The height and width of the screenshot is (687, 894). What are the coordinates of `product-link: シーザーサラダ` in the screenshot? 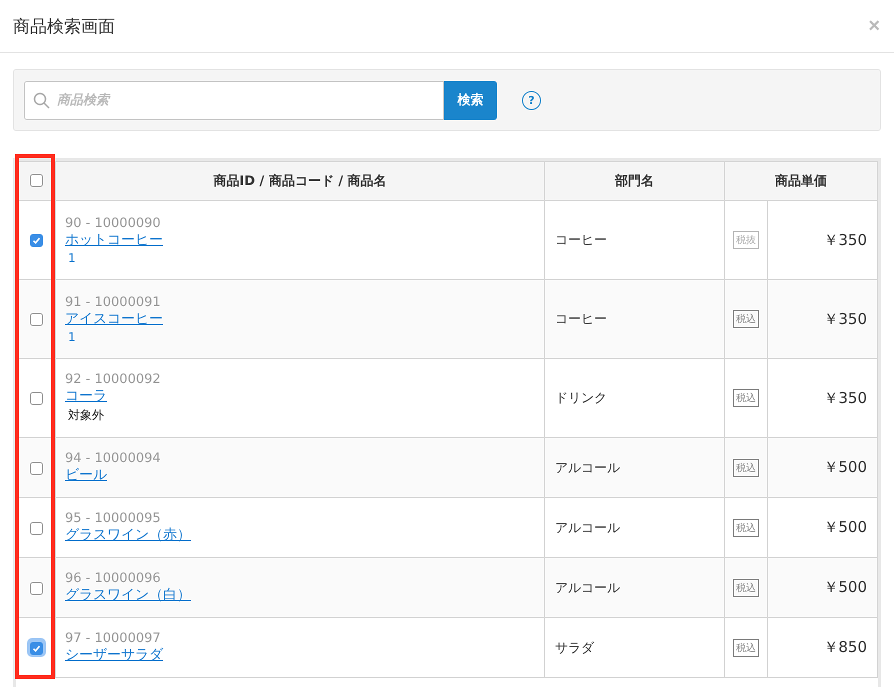 It's located at (114, 655).